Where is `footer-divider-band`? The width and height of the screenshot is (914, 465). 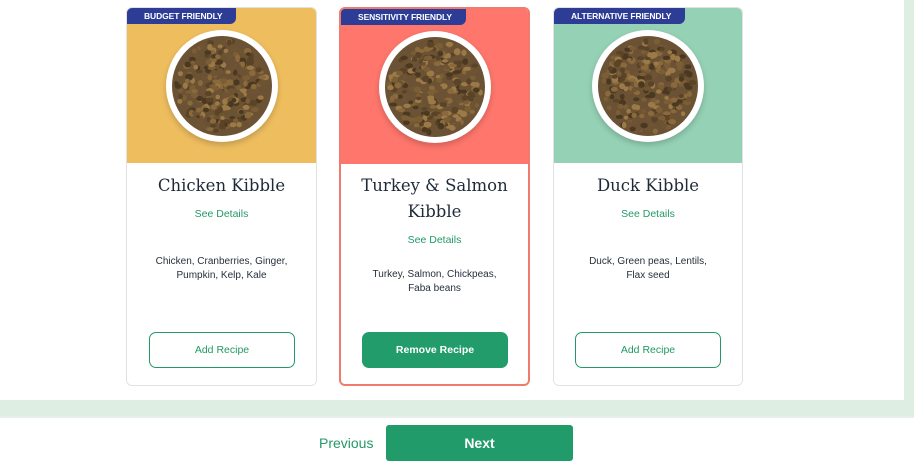
footer-divider-band is located at coordinates (457, 408).